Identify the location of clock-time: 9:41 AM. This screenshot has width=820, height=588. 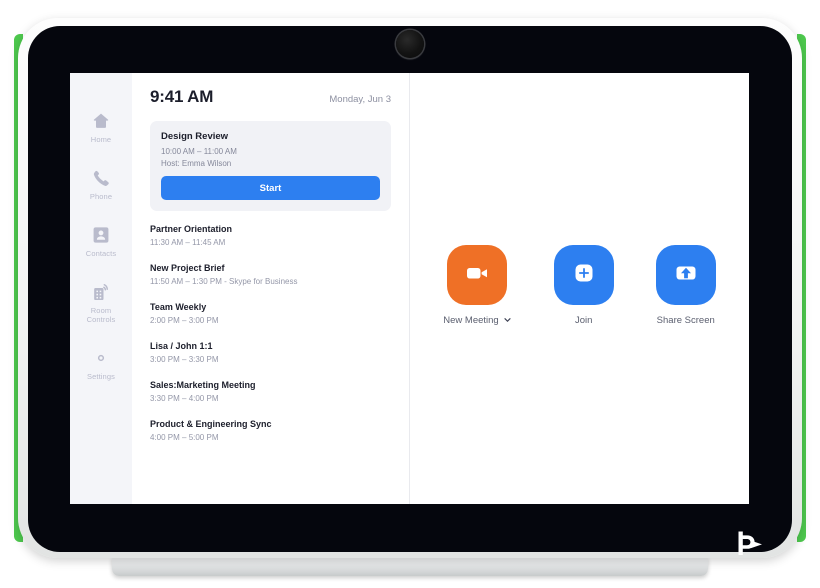
(182, 96).